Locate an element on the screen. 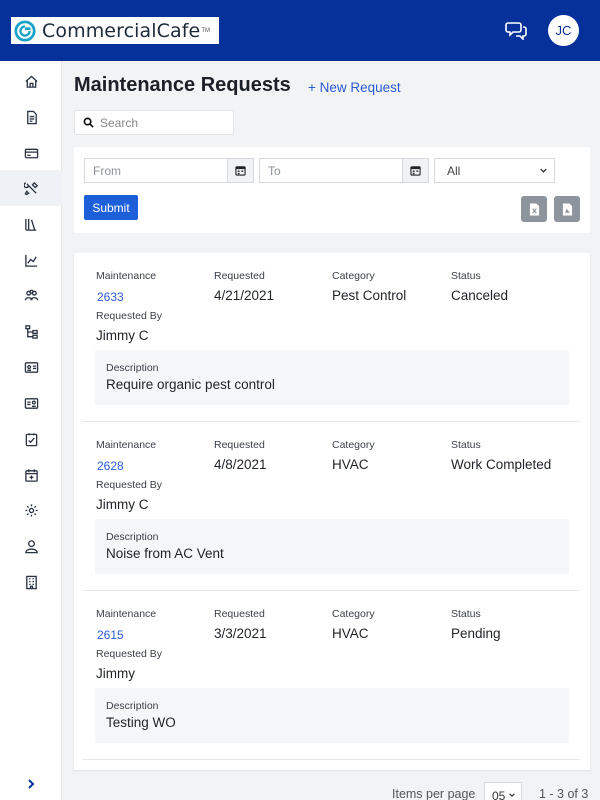  tools-icon is located at coordinates (30, 188).